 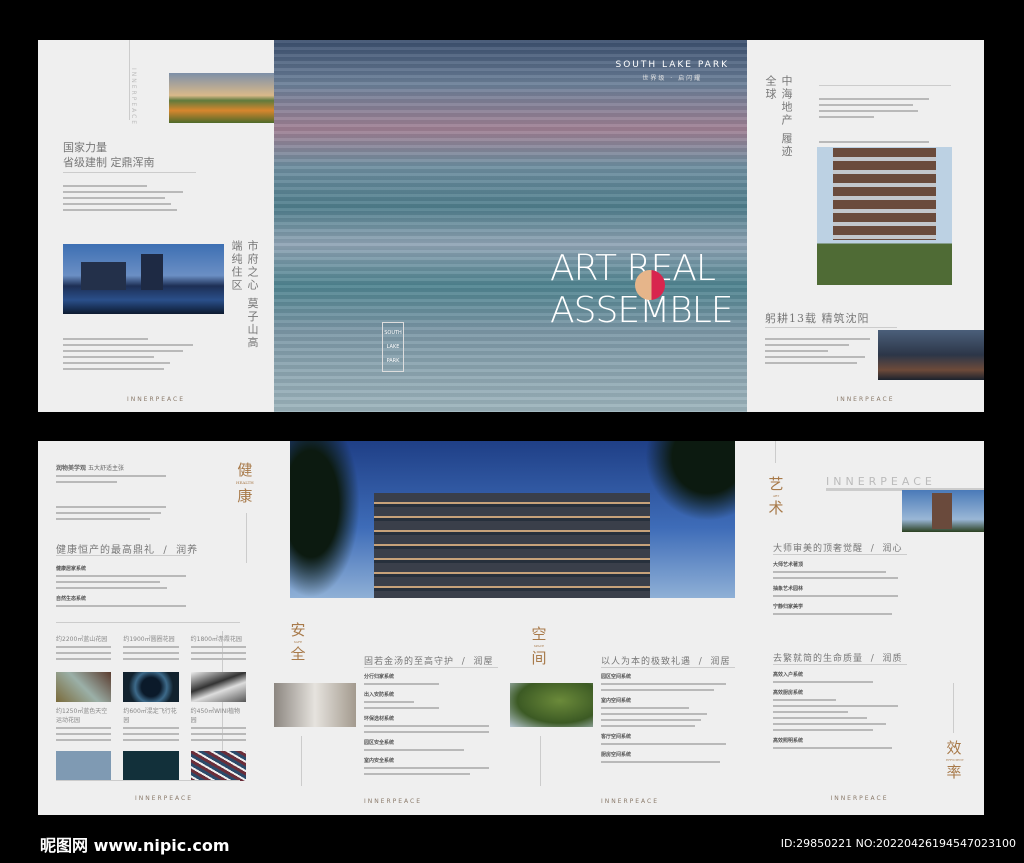 What do you see at coordinates (616, 755) in the screenshot?
I see `system-name: 厨房空间系统` at bounding box center [616, 755].